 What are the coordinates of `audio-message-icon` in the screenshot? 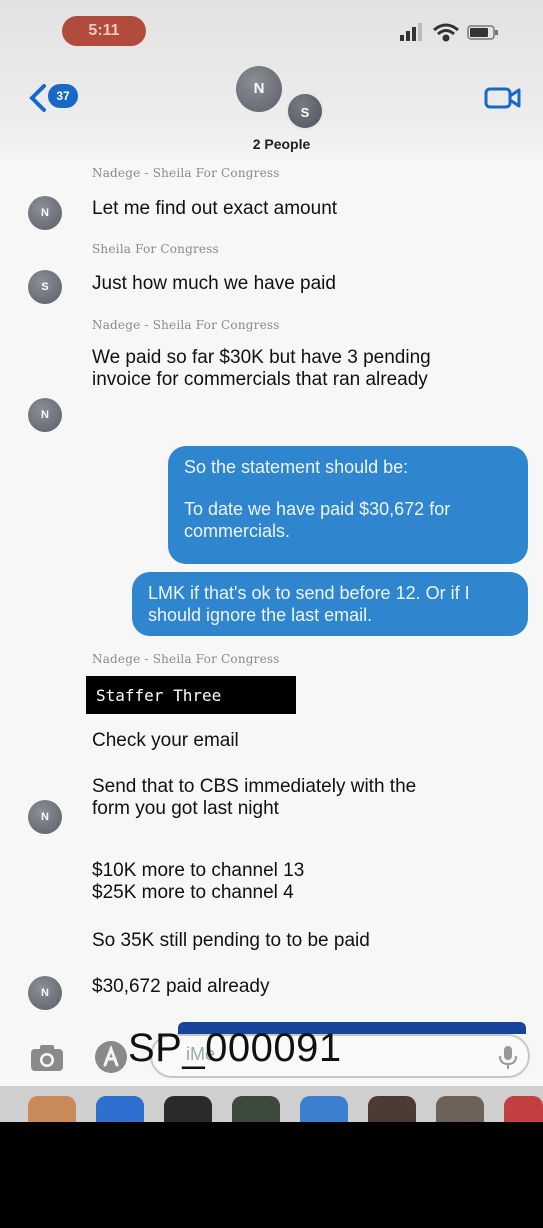 It's located at (324, 1109).